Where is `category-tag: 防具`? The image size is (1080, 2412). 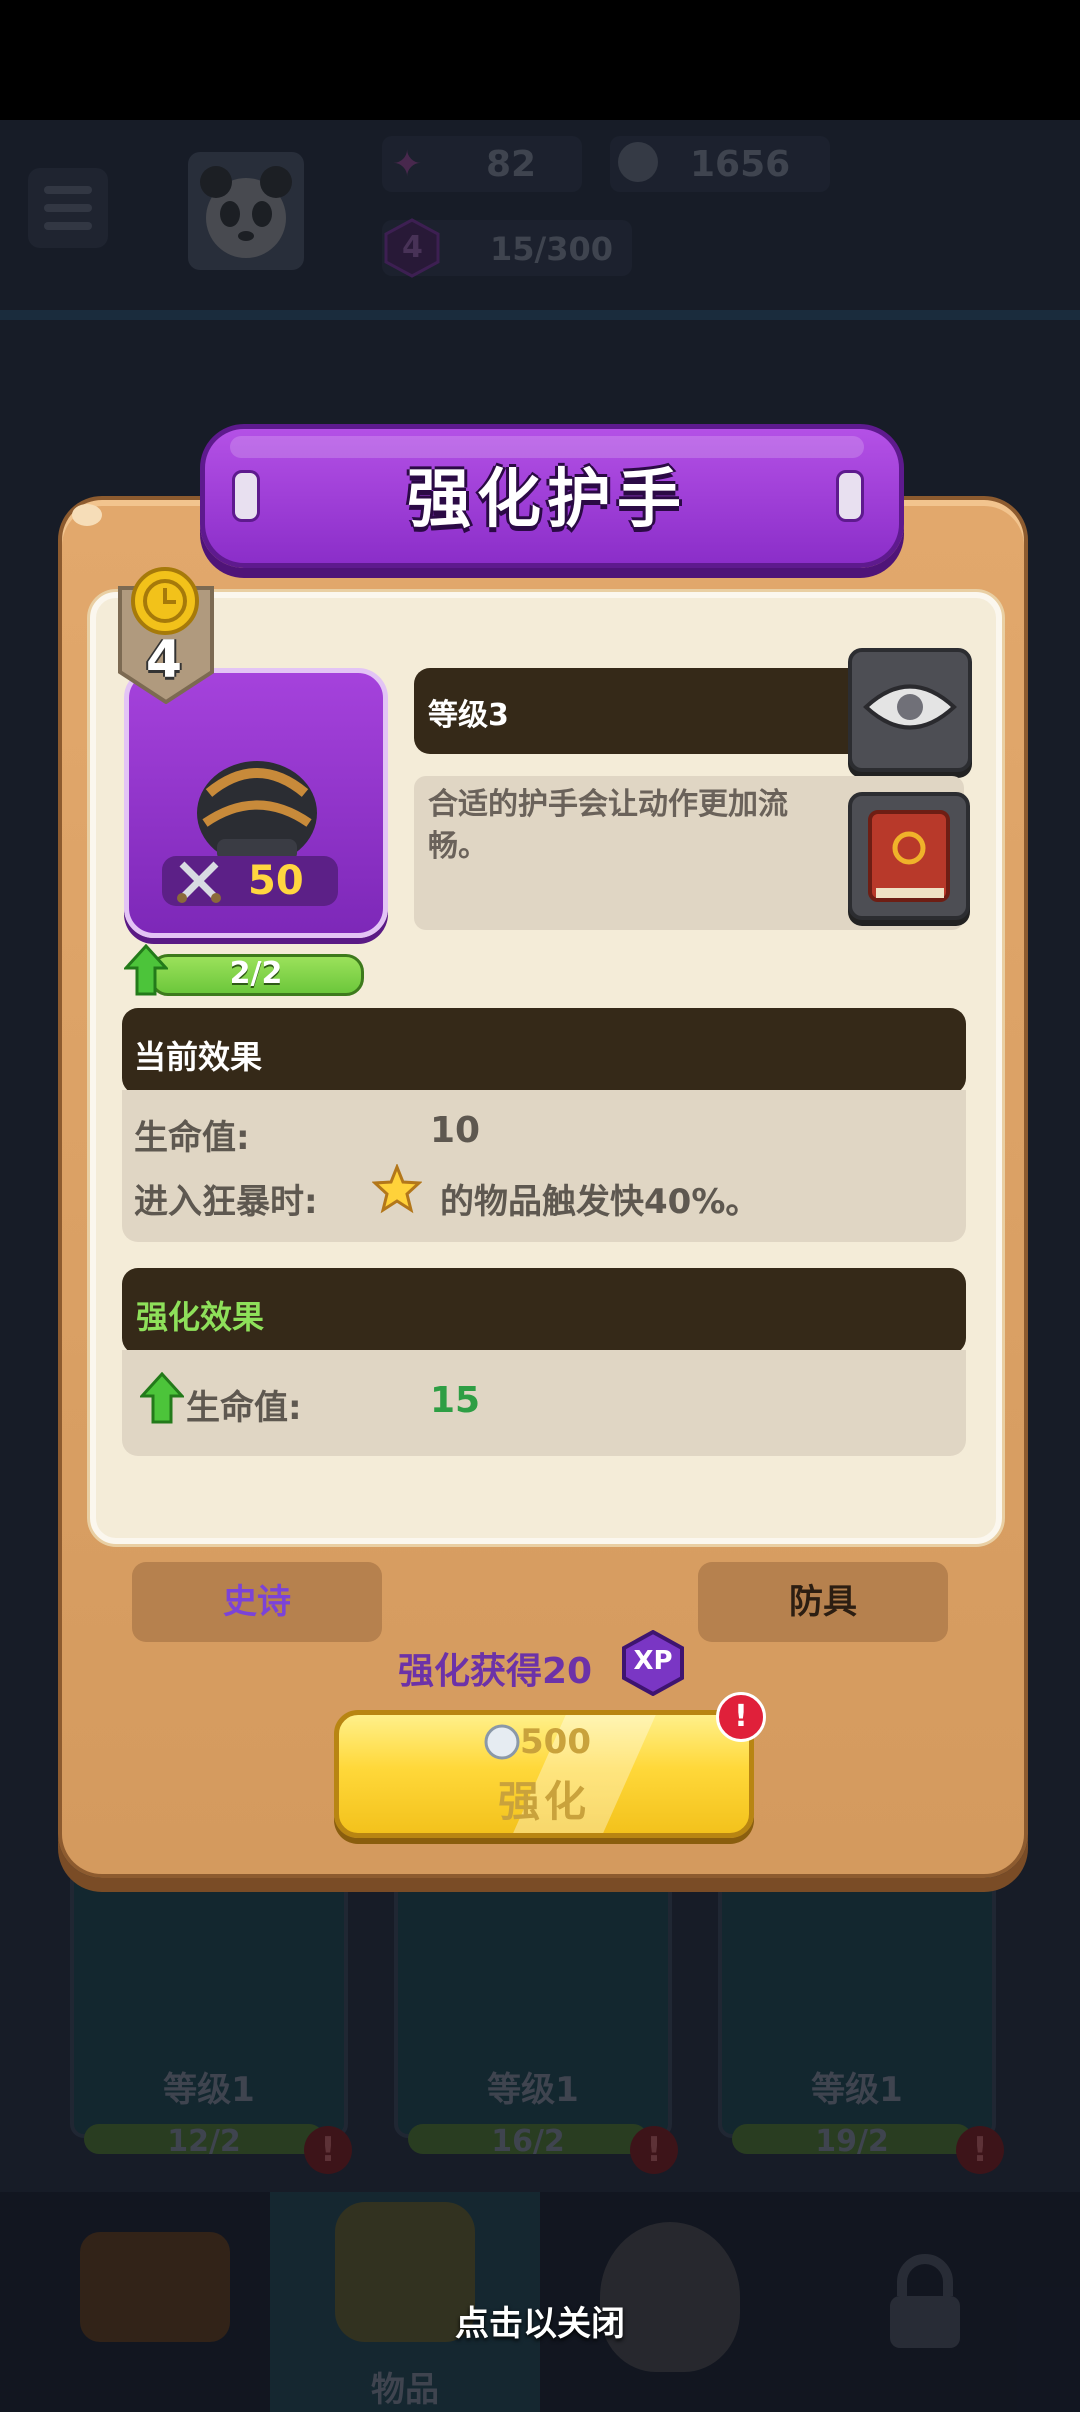
category-tag: 防具 is located at coordinates (823, 1602).